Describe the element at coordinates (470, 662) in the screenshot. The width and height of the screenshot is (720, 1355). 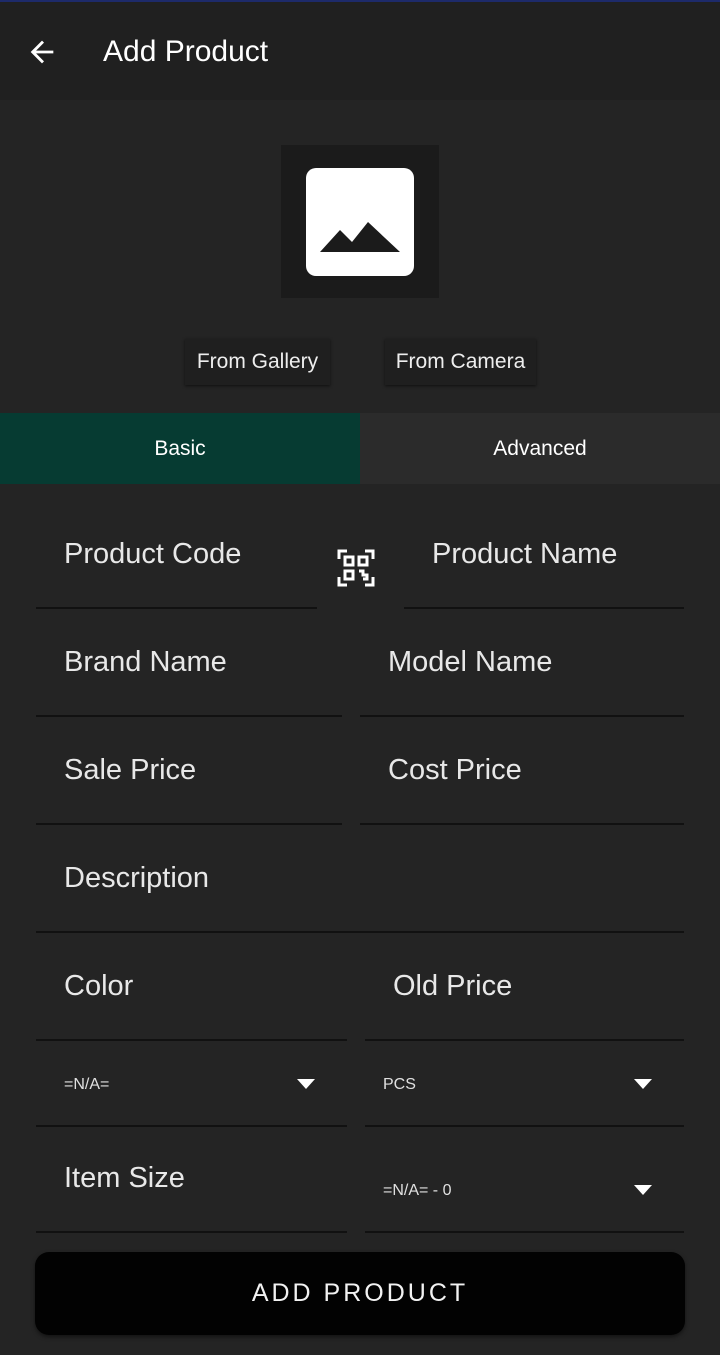
I see `model-name-placeholder: Model Name` at that location.